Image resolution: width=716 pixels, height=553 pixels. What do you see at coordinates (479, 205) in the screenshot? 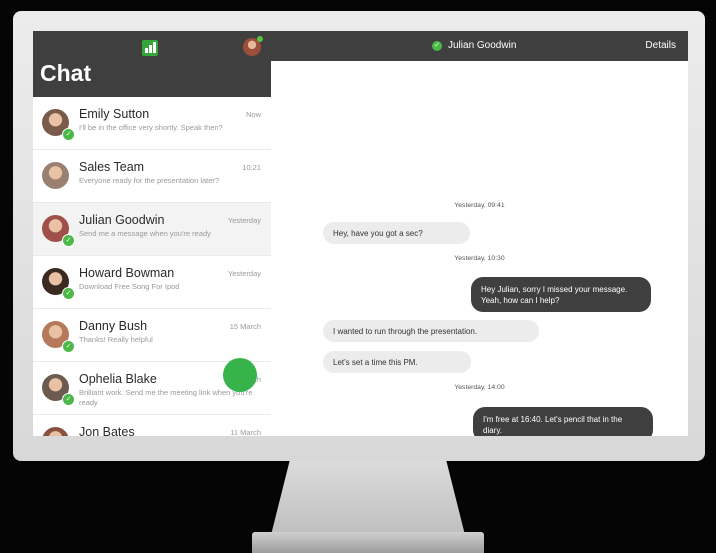
I see `message-timestamp: Yesterday, 09:41` at bounding box center [479, 205].